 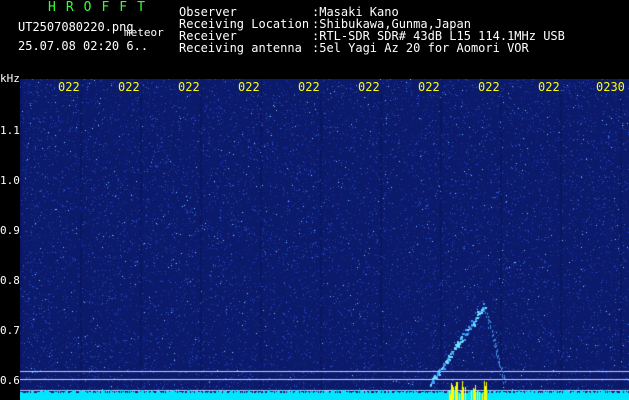 I want to click on y-tick-label: 0.7, so click(x=10, y=330).